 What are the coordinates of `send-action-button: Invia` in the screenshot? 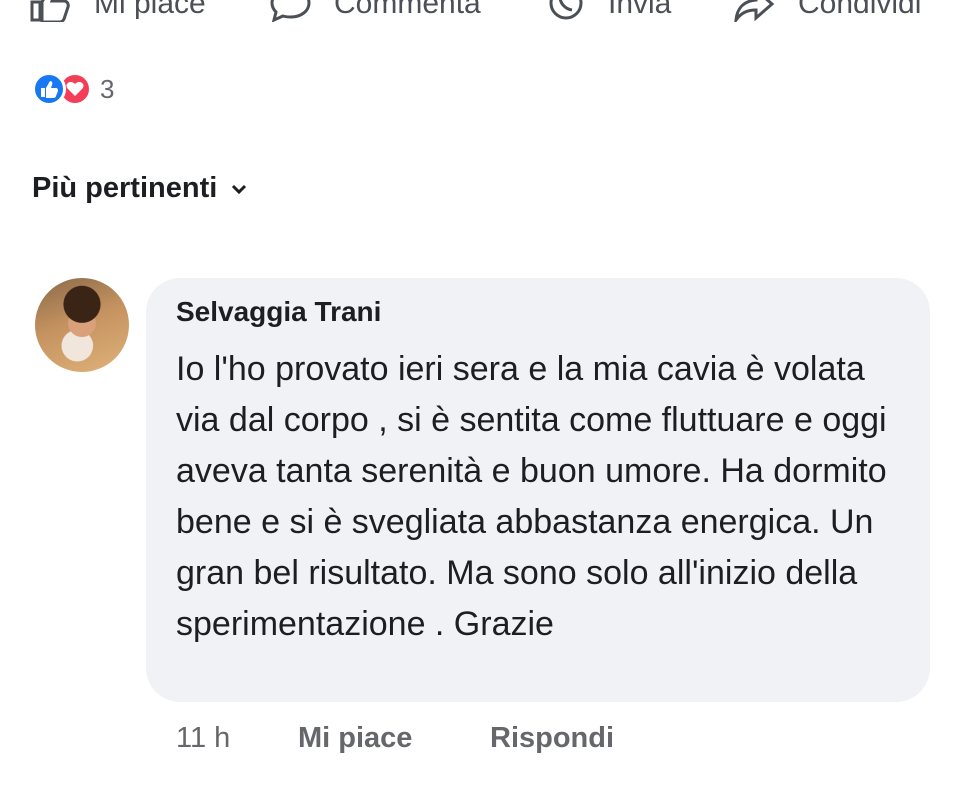 It's located at (608, 11).